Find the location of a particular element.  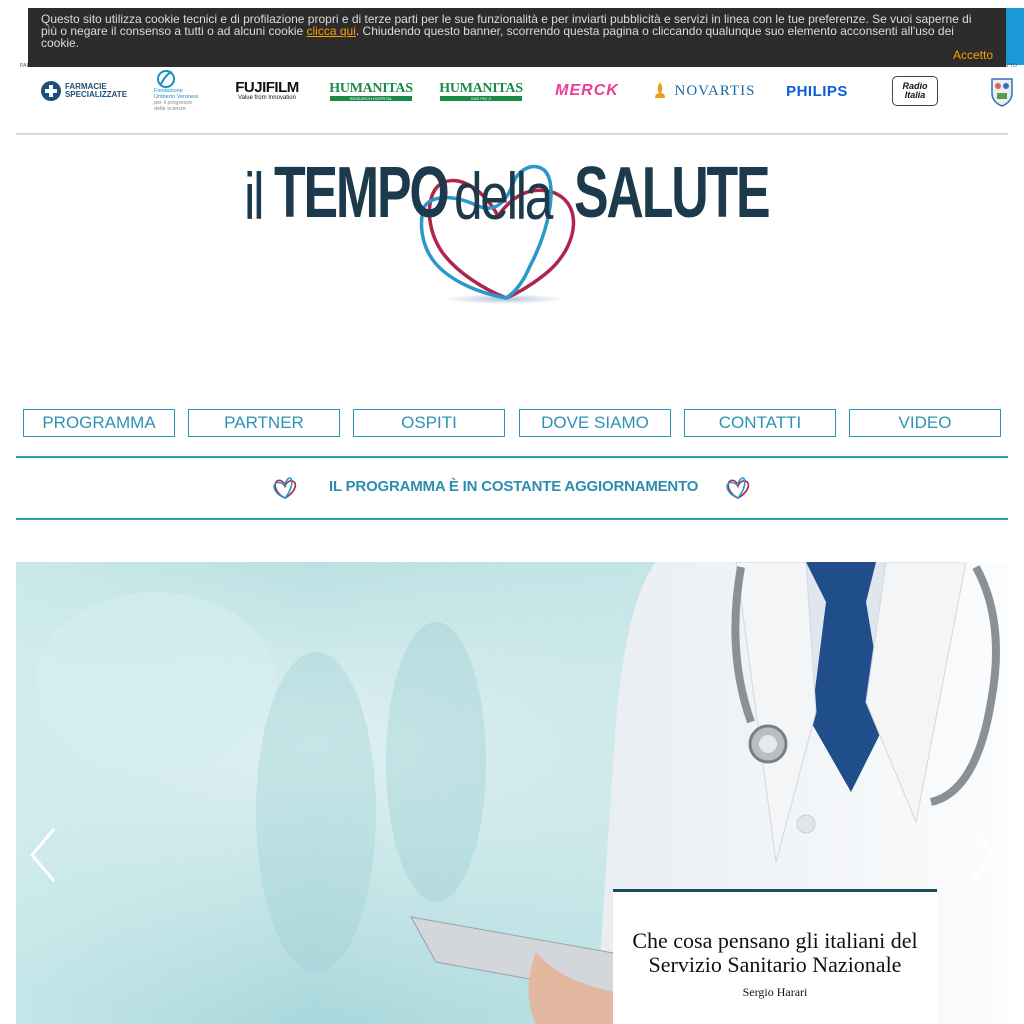

farmacie-cross-icon is located at coordinates (50, 91).